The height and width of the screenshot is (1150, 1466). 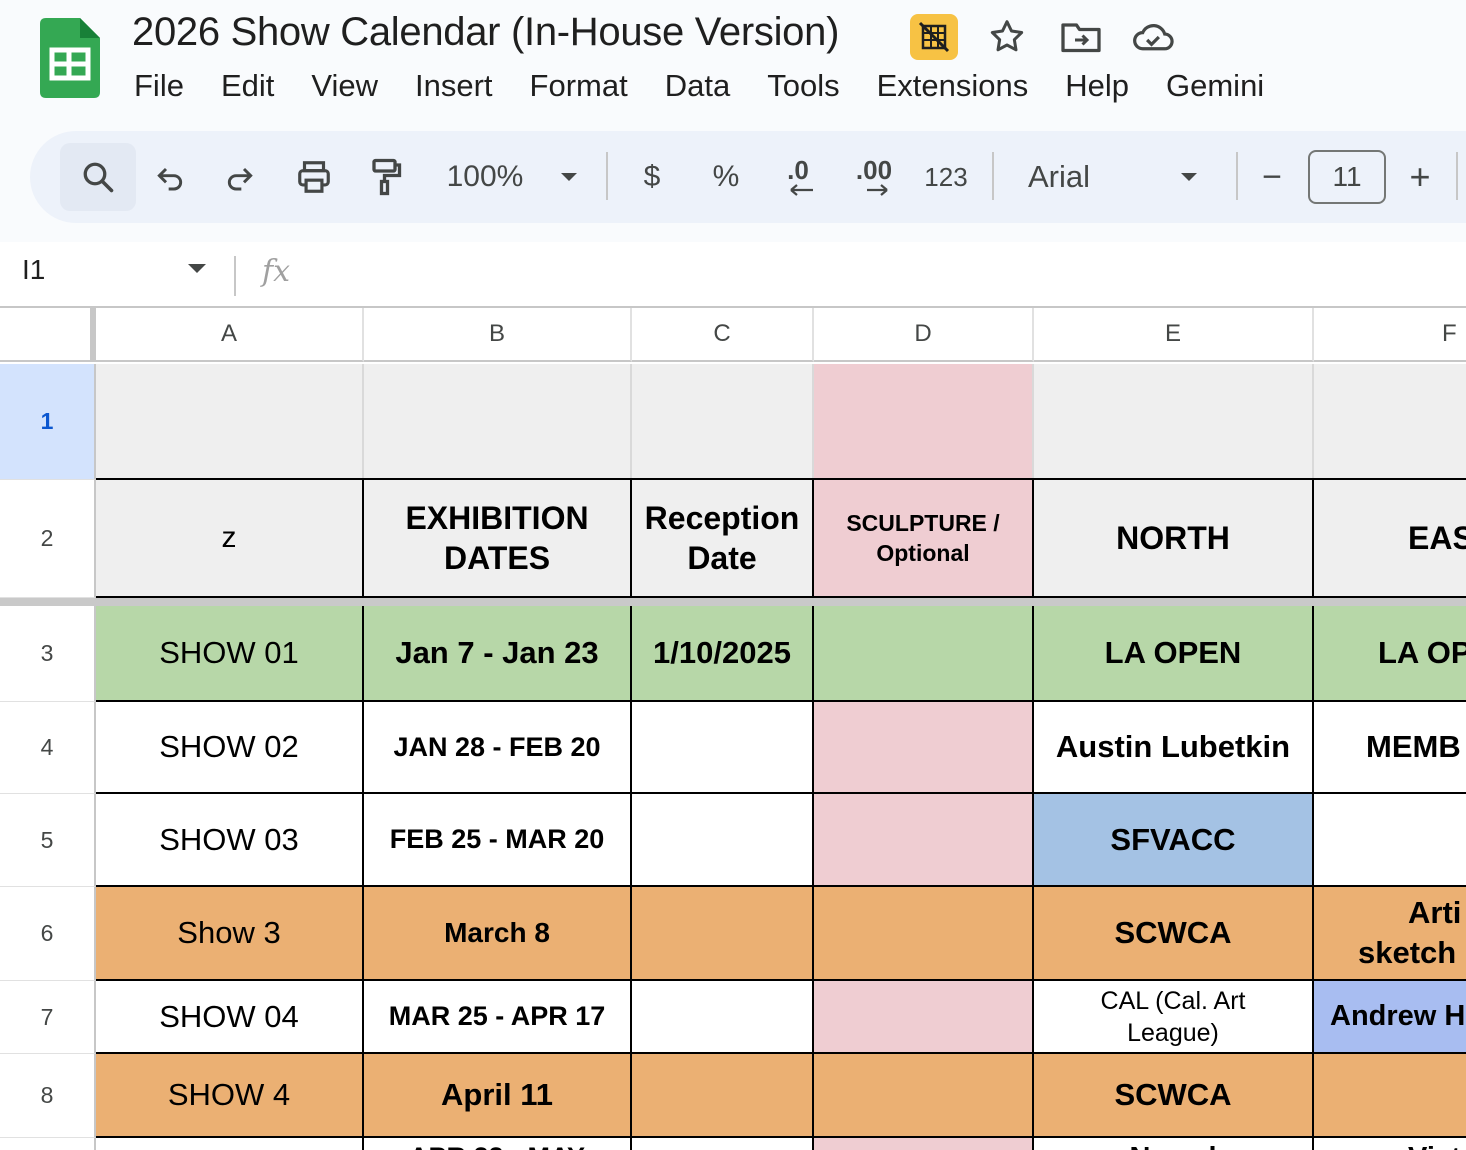 I want to click on paint-format-icon, so click(x=386, y=177).